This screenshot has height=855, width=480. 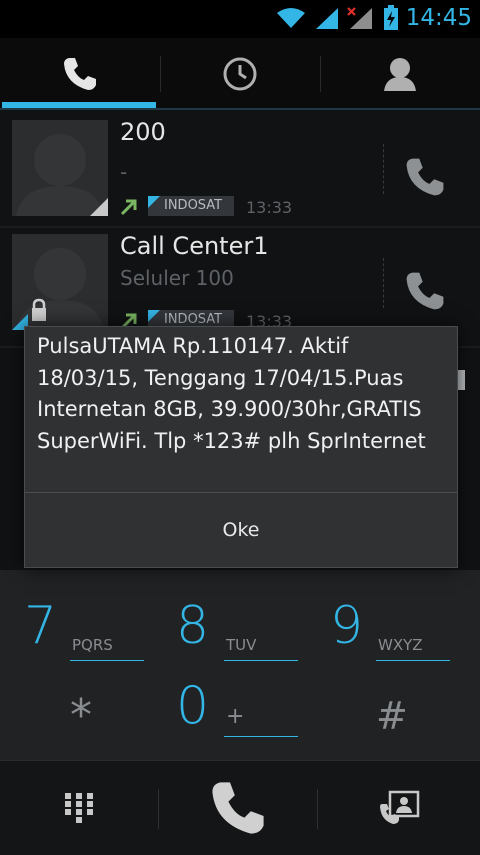 I want to click on tab-contacts, so click(x=400, y=74).